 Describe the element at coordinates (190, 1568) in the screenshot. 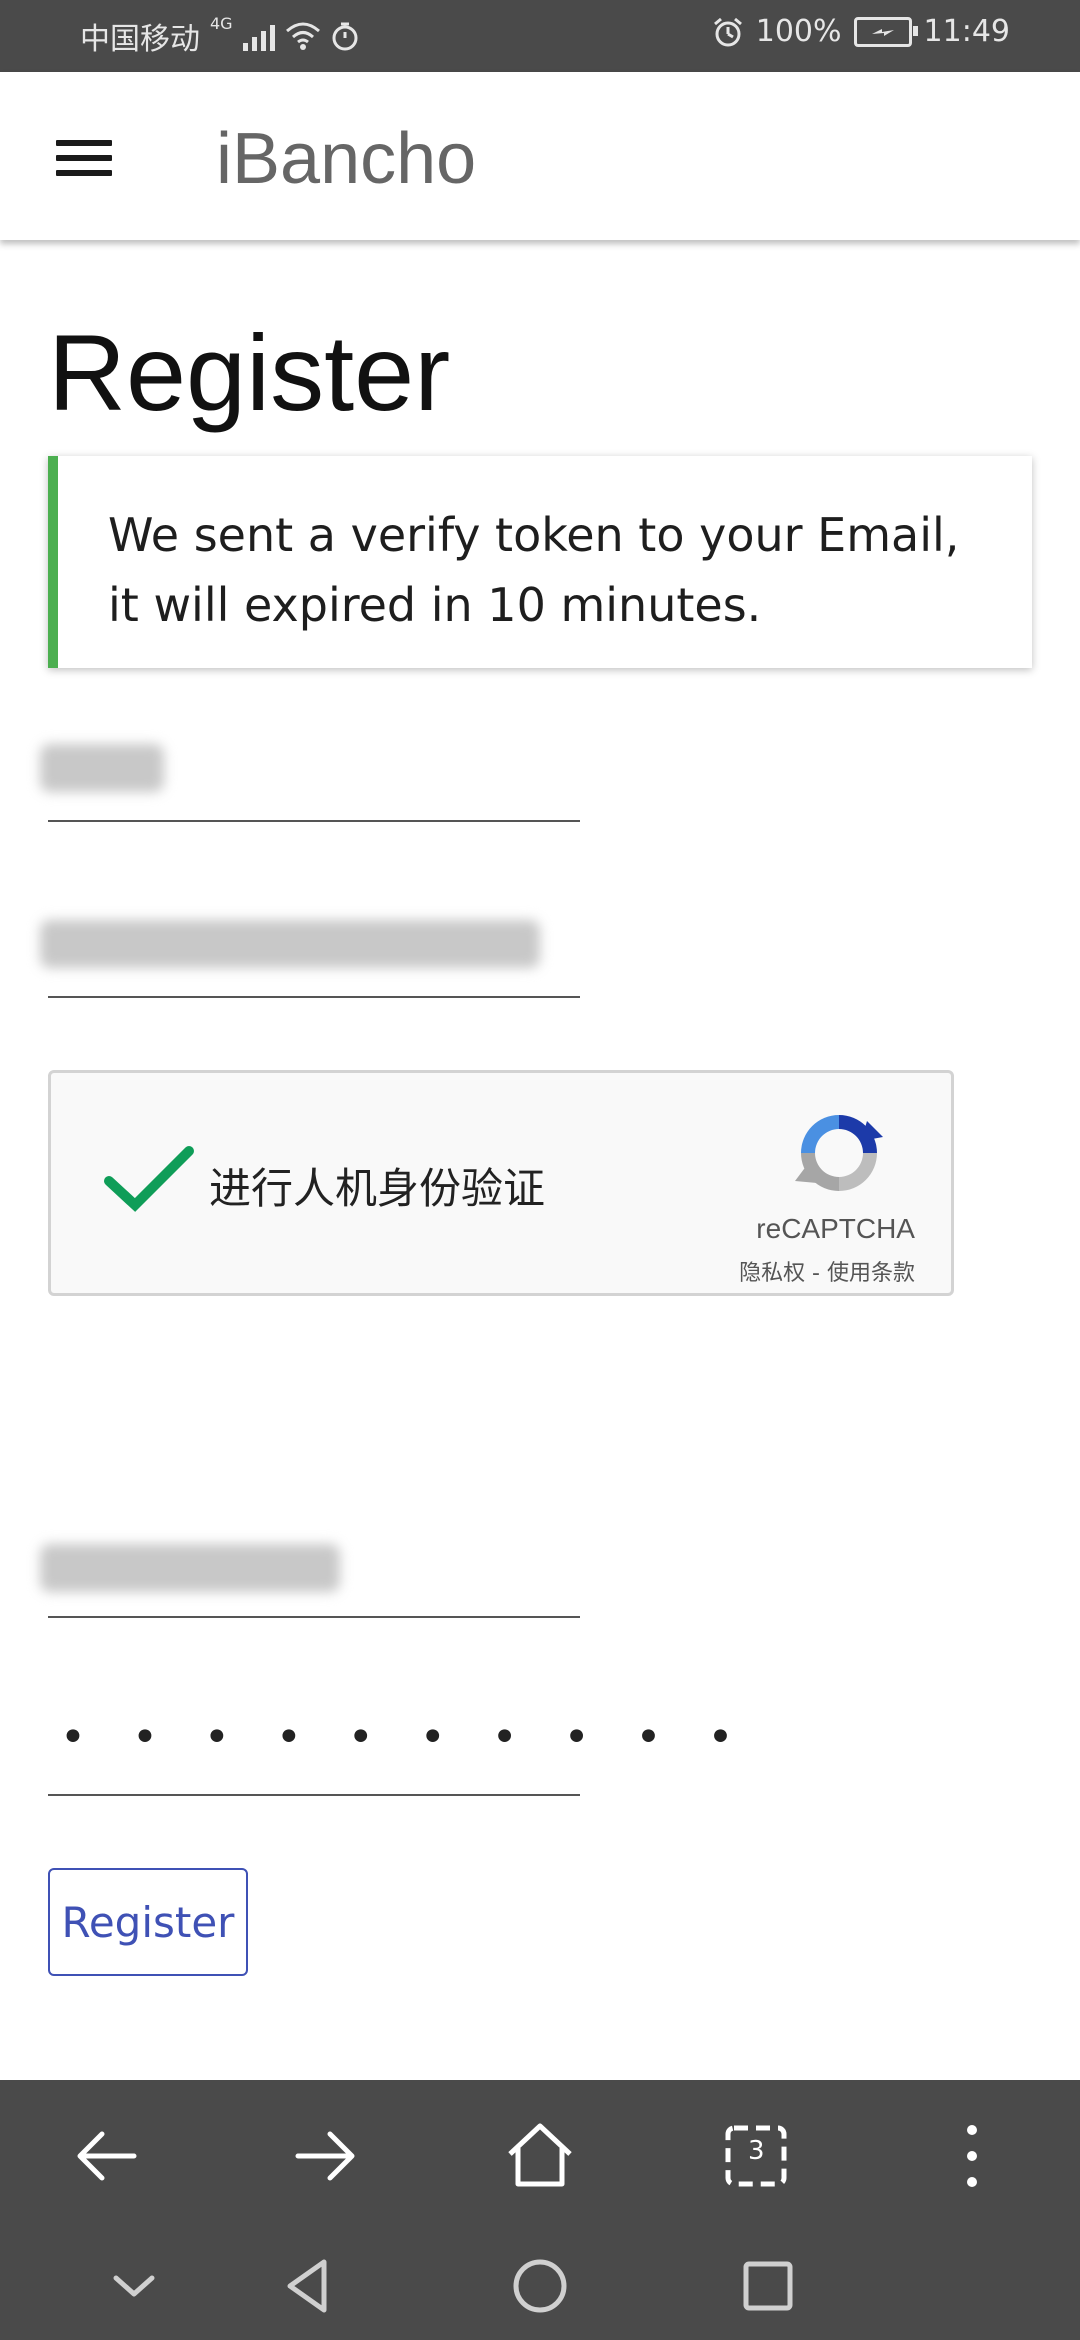

I see `token-value-redacted` at that location.